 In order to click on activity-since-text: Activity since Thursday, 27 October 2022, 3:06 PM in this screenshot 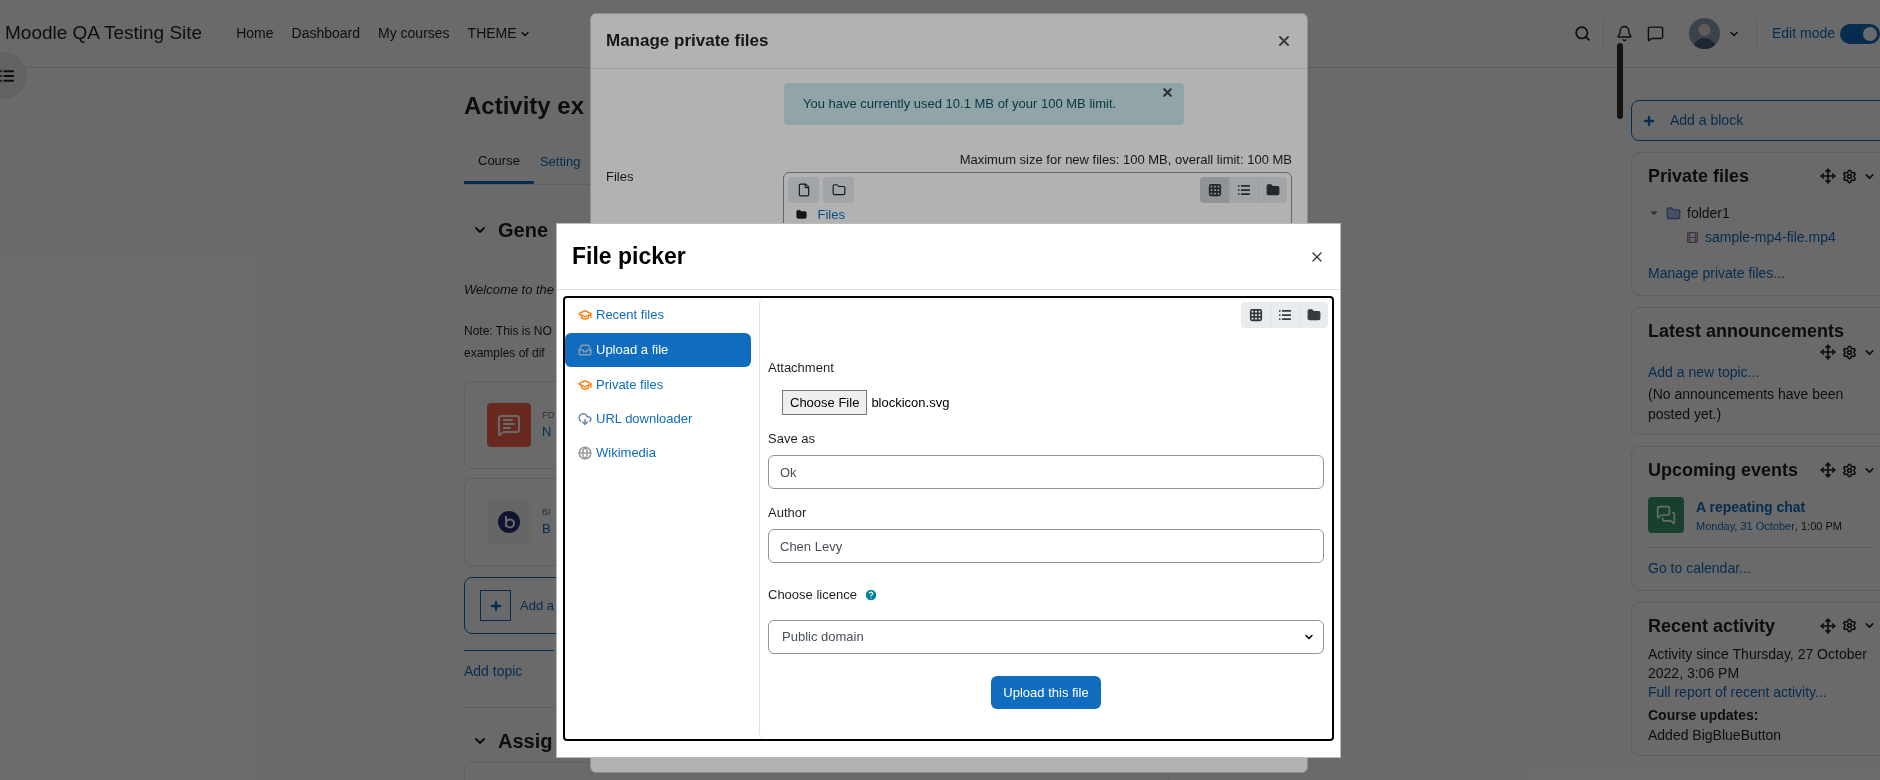, I will do `click(1758, 663)`.